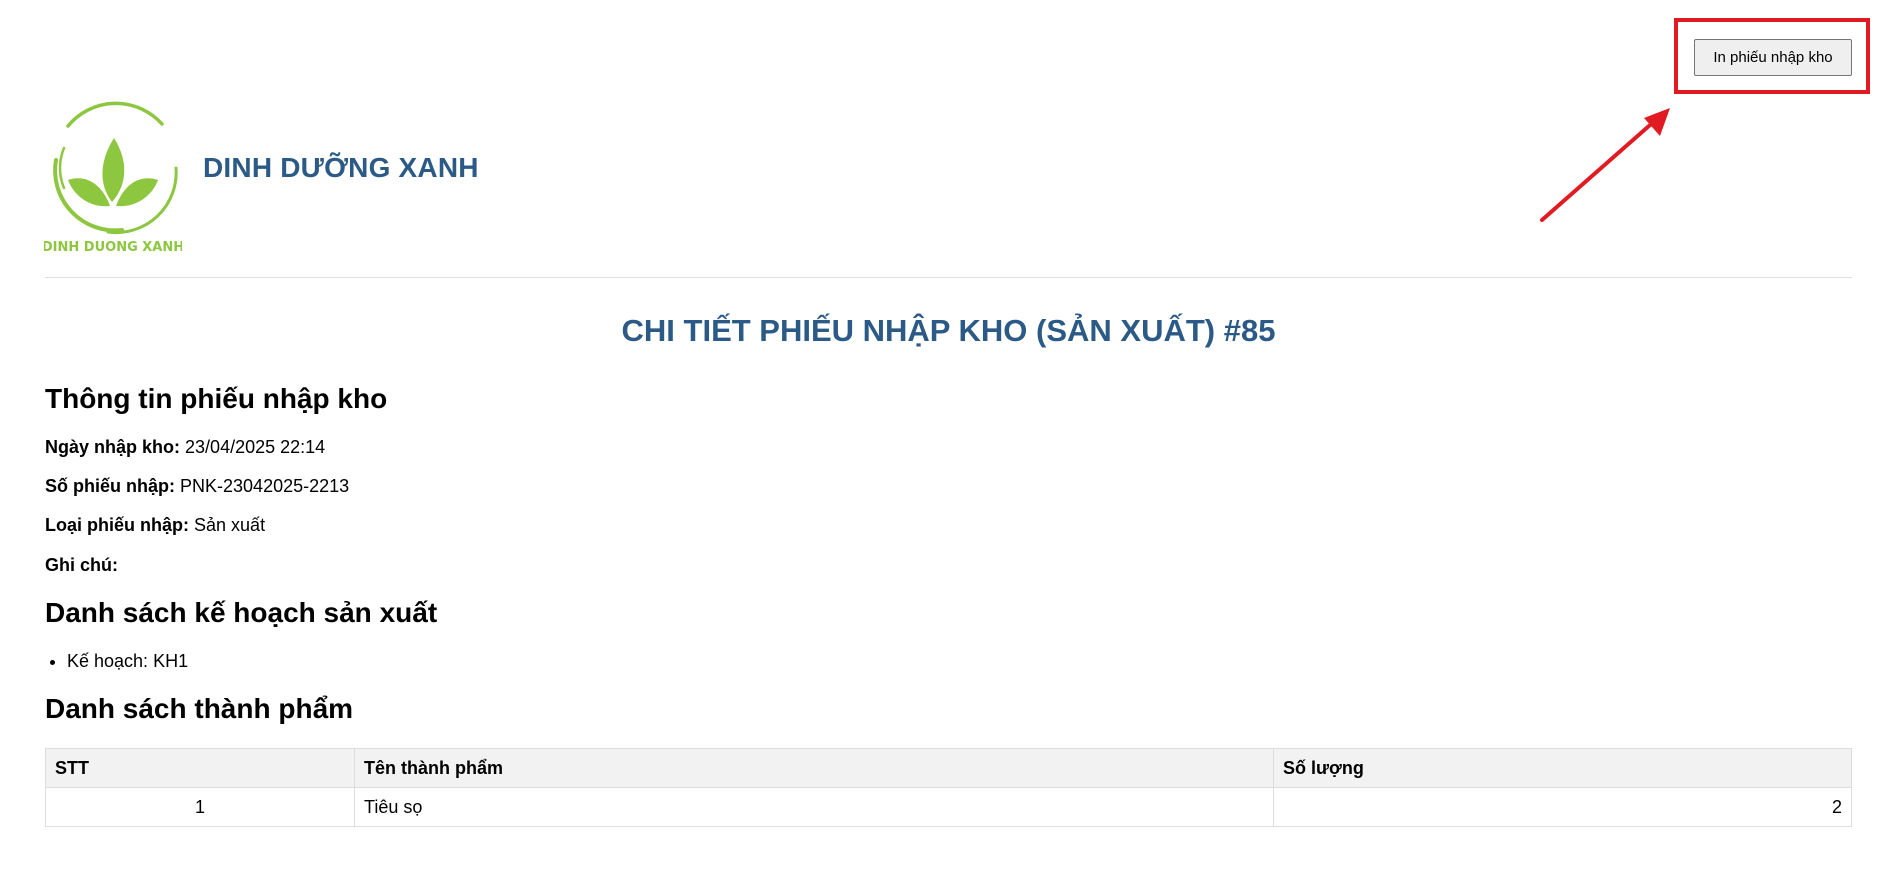  I want to click on info-receipt-no-row: Số phiếu nhập: PNK-23042025-2213, so click(197, 486).